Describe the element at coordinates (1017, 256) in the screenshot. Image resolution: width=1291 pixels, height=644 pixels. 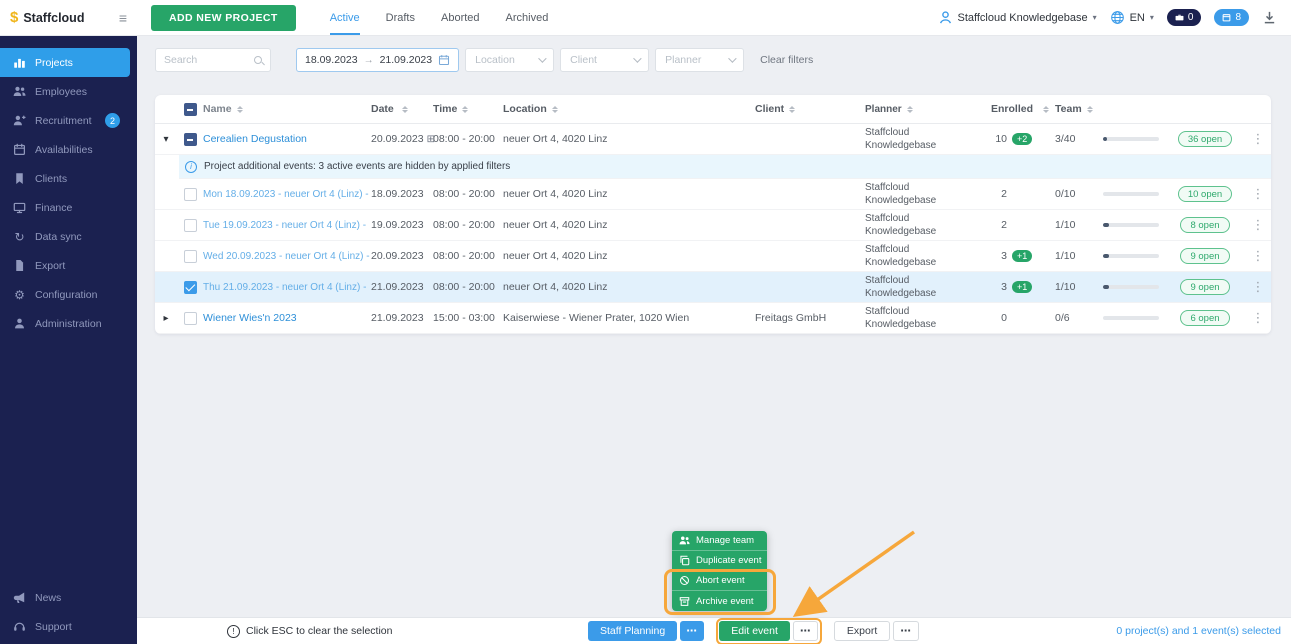
I see `enrolled-cell: 3 +1` at that location.